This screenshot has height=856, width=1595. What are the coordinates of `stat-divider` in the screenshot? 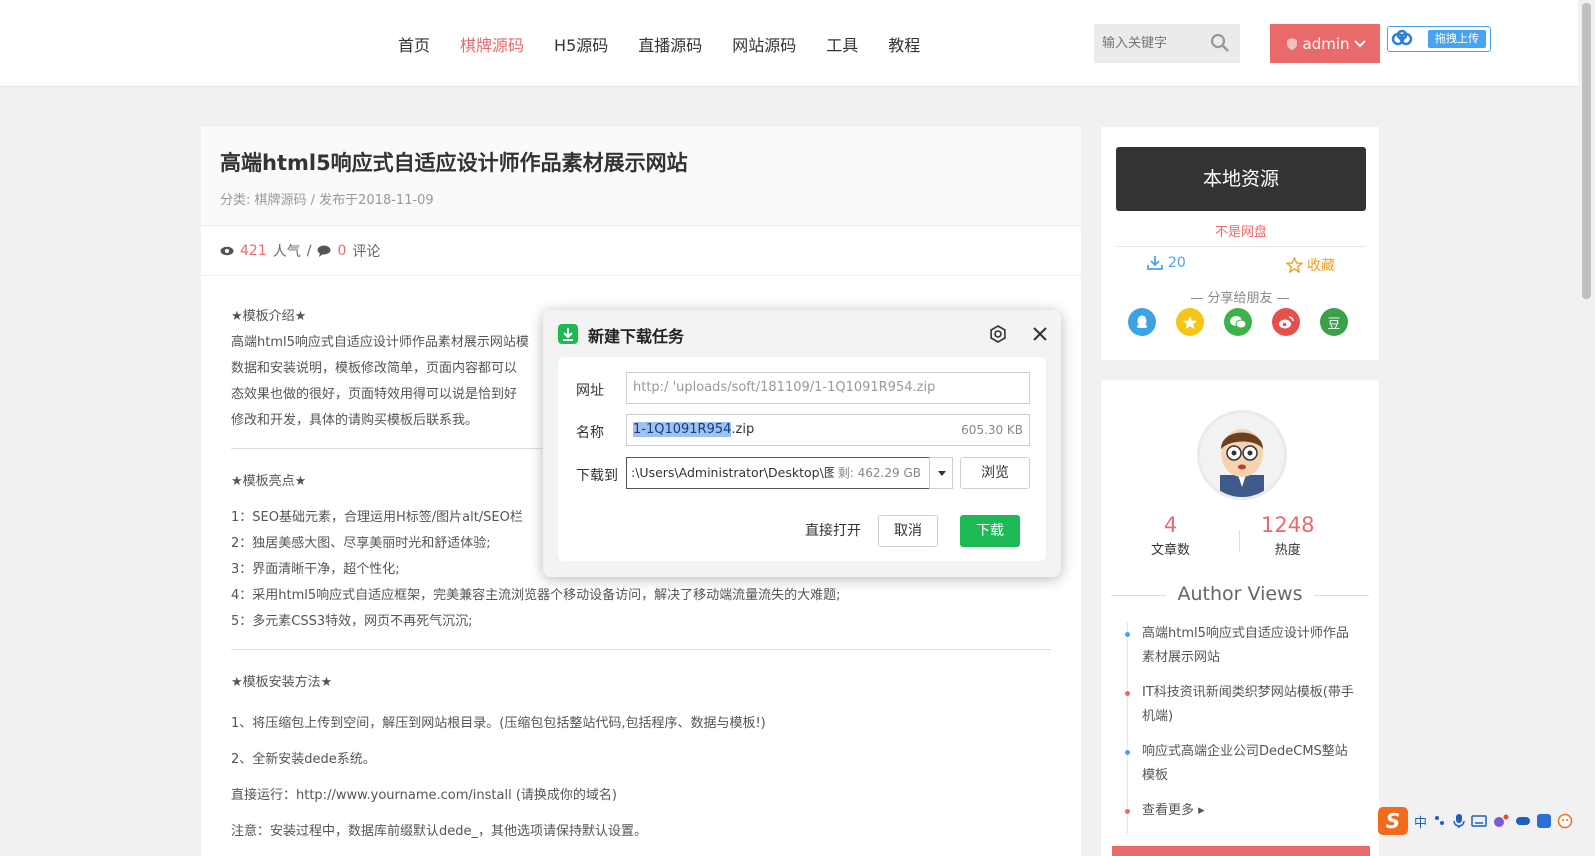 It's located at (1239, 541).